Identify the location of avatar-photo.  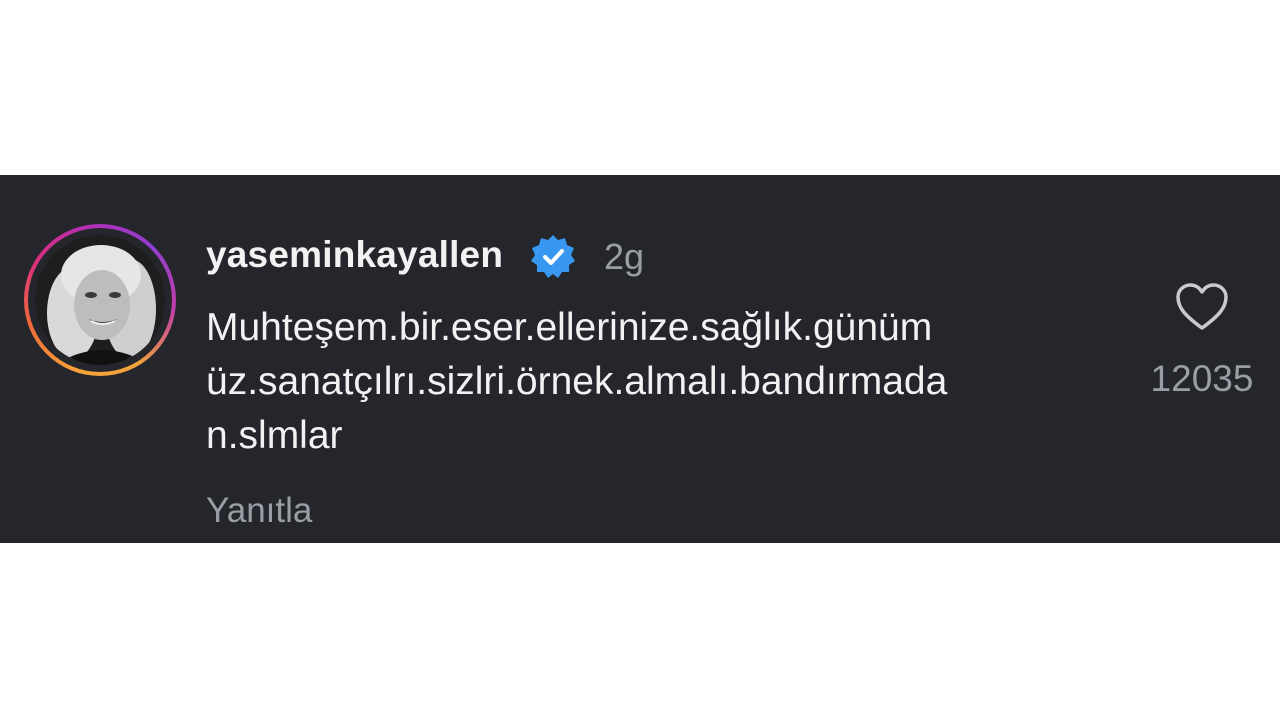
(100, 300).